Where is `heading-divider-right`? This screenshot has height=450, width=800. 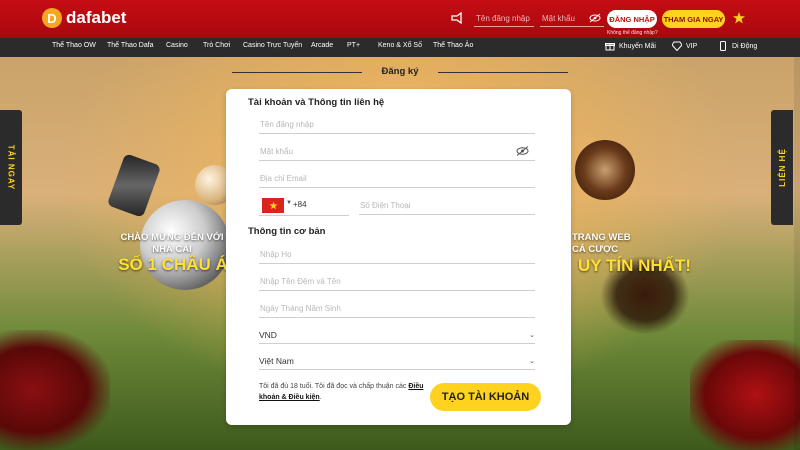
heading-divider-right is located at coordinates (503, 72).